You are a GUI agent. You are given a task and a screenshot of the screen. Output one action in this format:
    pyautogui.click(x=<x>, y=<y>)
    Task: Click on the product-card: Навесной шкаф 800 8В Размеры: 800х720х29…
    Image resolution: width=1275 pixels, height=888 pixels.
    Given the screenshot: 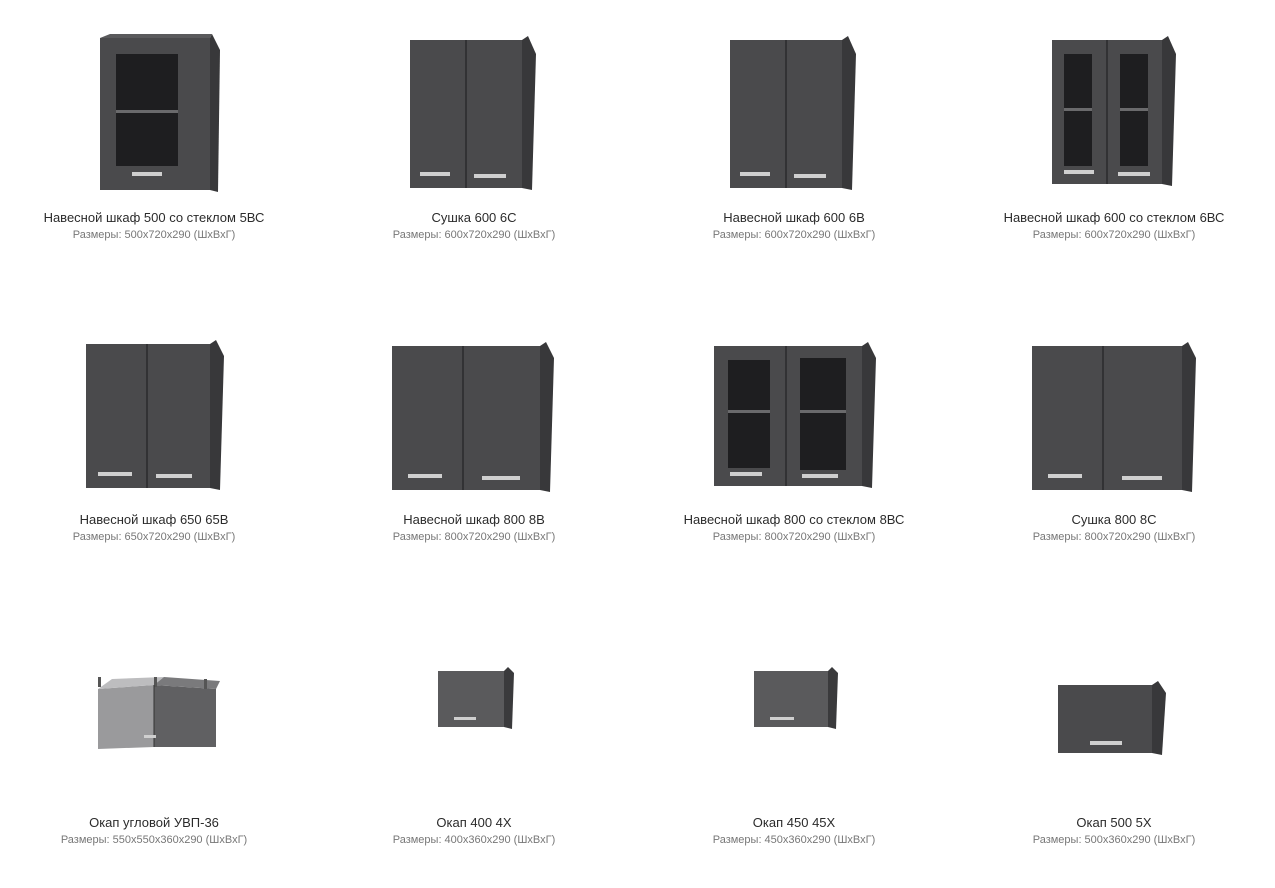 What is the action you would take?
    pyautogui.click(x=474, y=428)
    